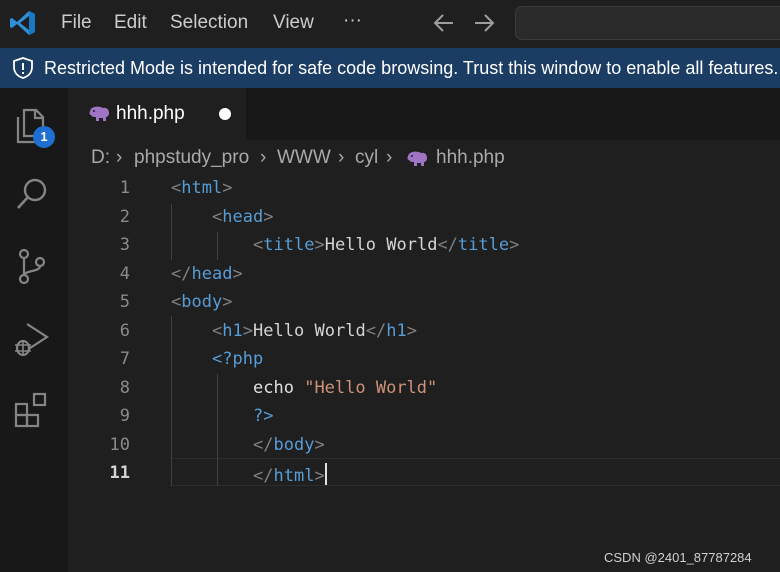  Describe the element at coordinates (44, 137) in the screenshot. I see `explorer-badge: 1` at that location.